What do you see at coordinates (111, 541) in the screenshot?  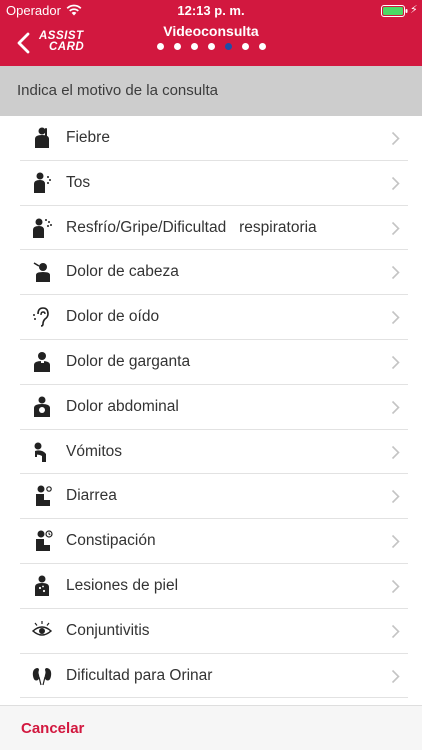 I see `reason-label: Constipación` at bounding box center [111, 541].